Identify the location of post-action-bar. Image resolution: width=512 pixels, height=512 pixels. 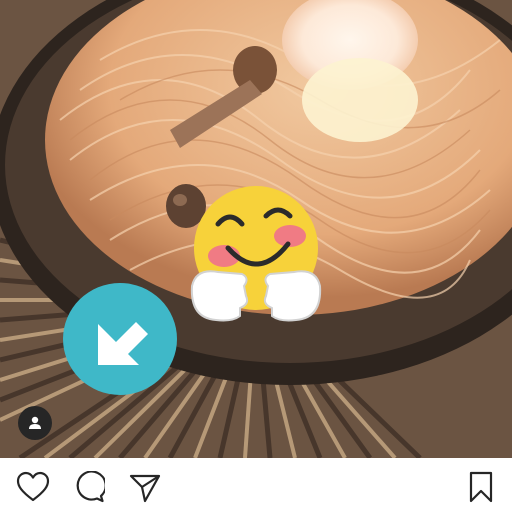
(256, 485).